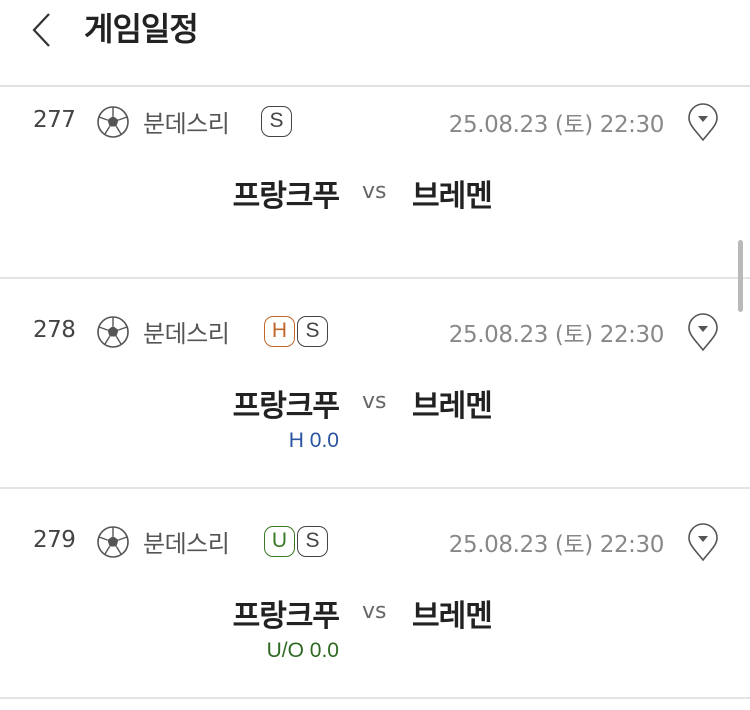 The height and width of the screenshot is (710, 750). I want to click on bet-type-badges: S, so click(276, 121).